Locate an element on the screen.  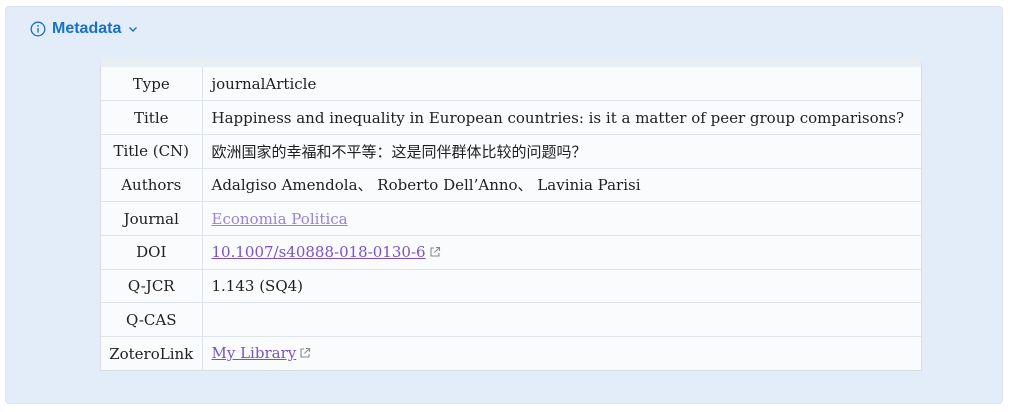
metadata-title: Metadata is located at coordinates (87, 28).